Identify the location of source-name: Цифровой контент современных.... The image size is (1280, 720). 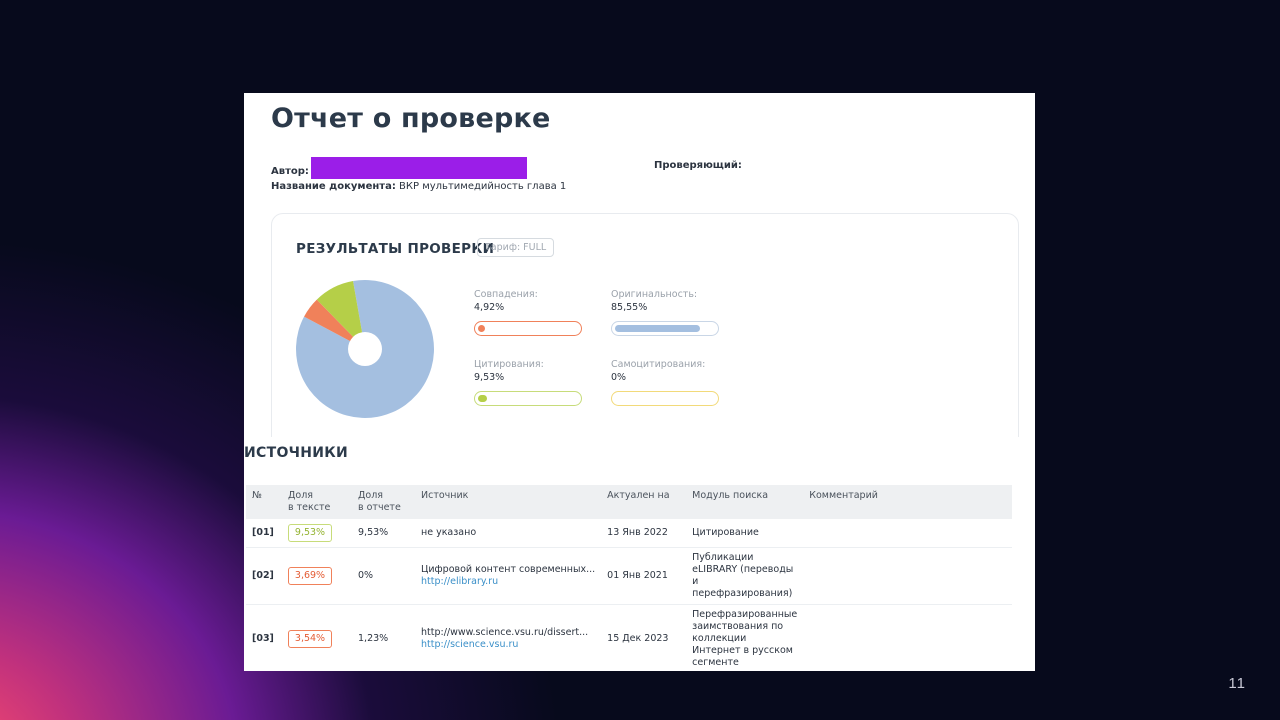
(508, 569).